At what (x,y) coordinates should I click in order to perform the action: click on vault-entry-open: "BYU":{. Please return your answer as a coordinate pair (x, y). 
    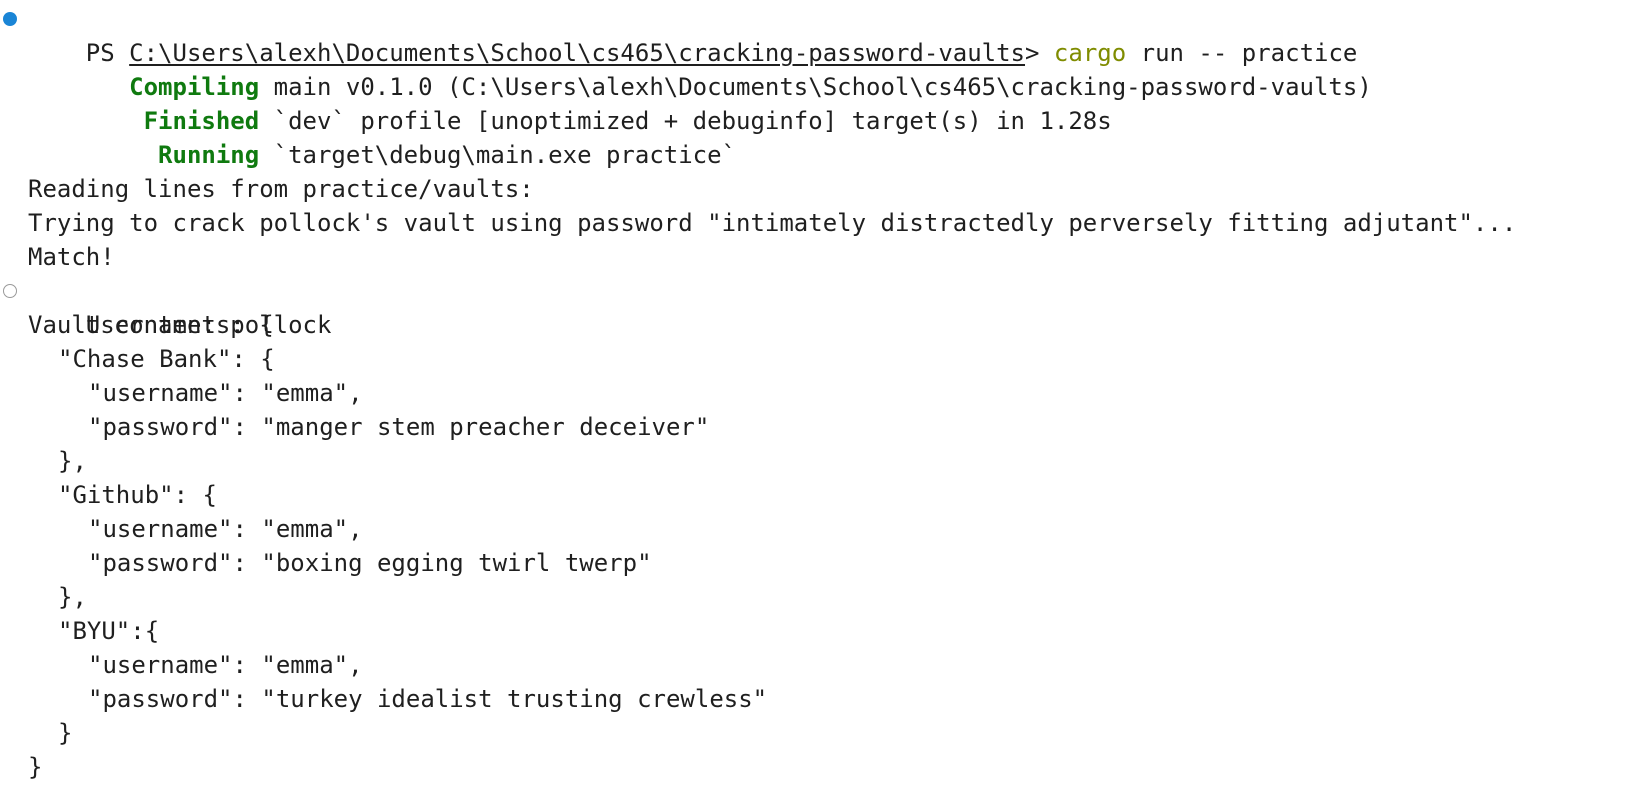
    Looking at the image, I should click on (109, 631).